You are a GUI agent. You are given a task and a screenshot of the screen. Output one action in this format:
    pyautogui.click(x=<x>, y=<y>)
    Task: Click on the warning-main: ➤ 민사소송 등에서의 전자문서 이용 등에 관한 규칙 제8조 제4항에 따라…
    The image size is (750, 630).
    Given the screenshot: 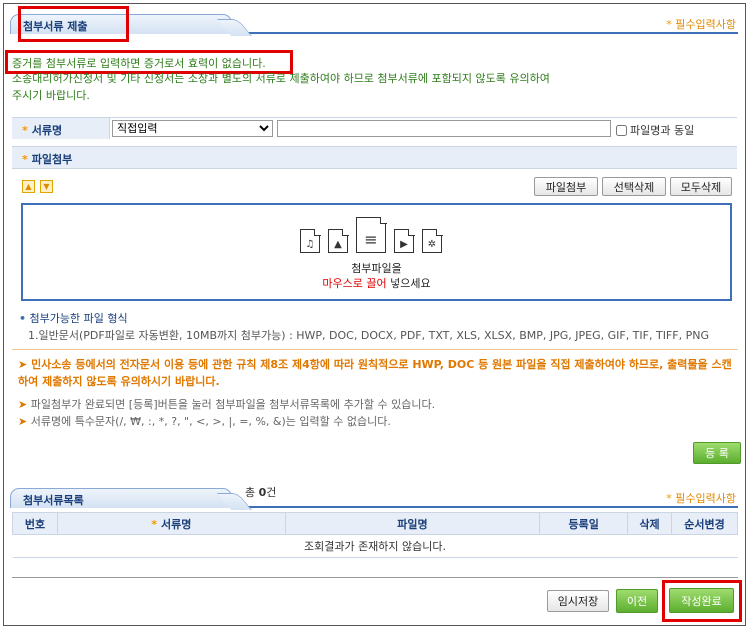 What is the action you would take?
    pyautogui.click(x=375, y=373)
    